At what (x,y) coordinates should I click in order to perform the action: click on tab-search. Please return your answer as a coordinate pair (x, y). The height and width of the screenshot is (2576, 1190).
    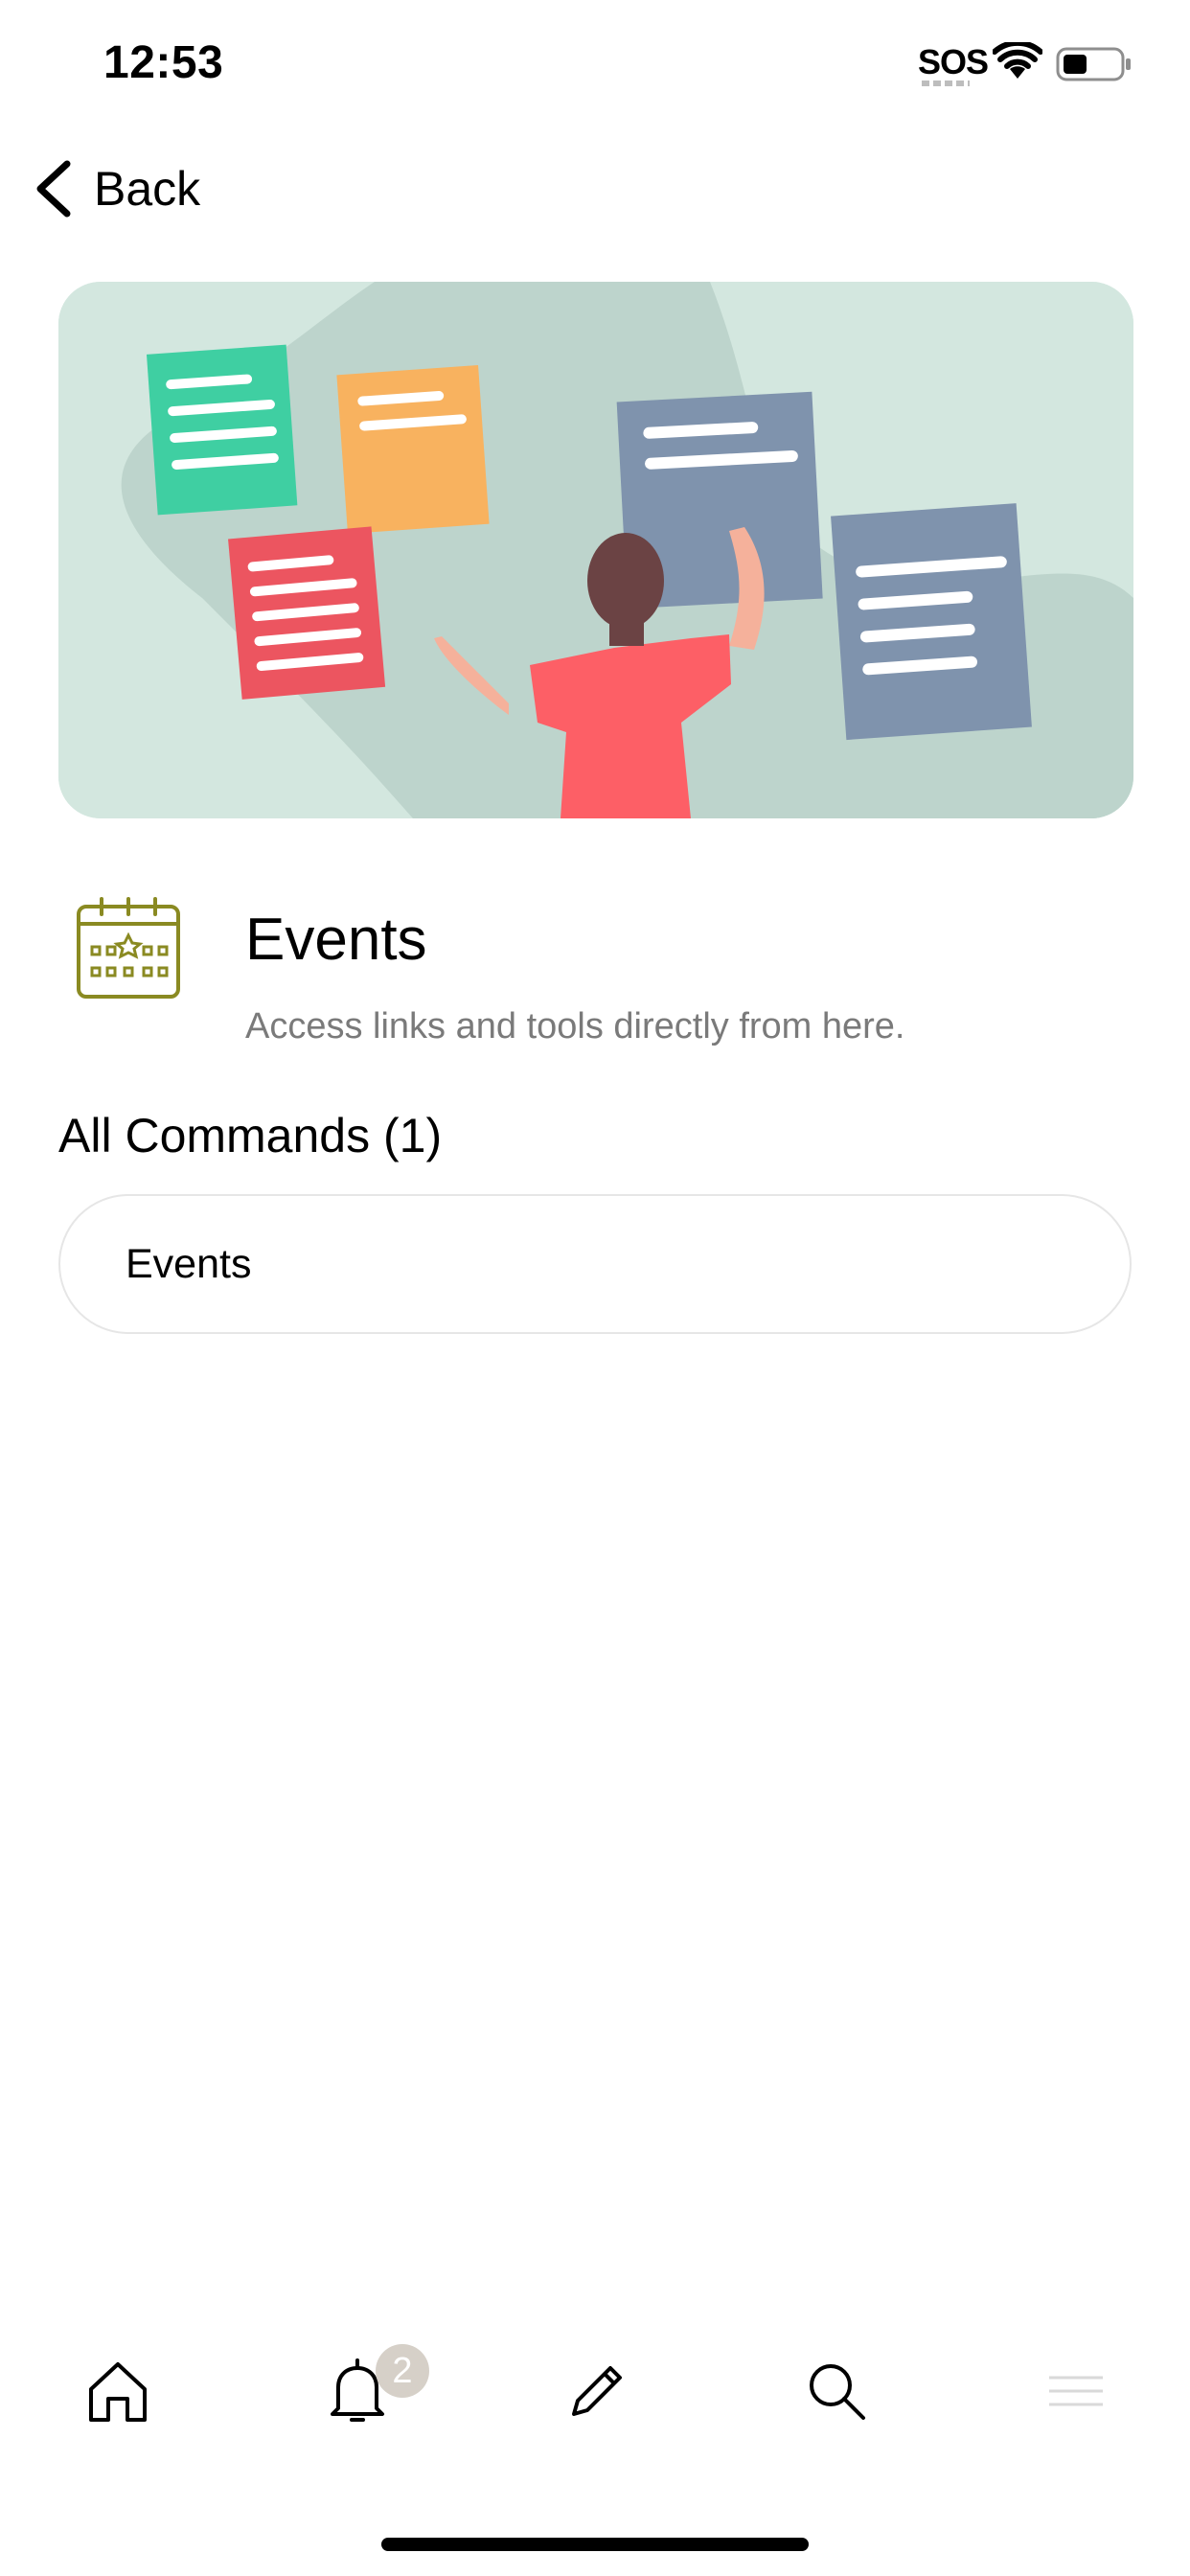
    Looking at the image, I should click on (837, 2391).